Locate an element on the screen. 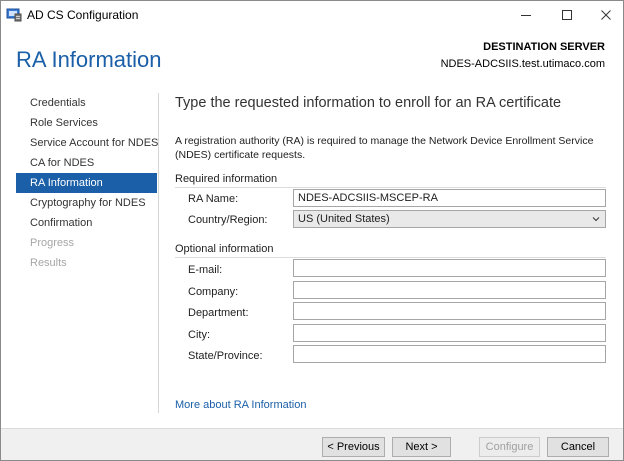  country-region-select: US (United States) is located at coordinates (449, 219).